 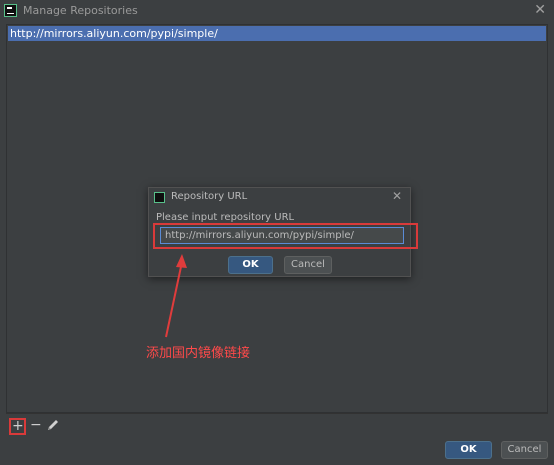 I want to click on annotation-text: 添加国内镜像链接, so click(x=198, y=353).